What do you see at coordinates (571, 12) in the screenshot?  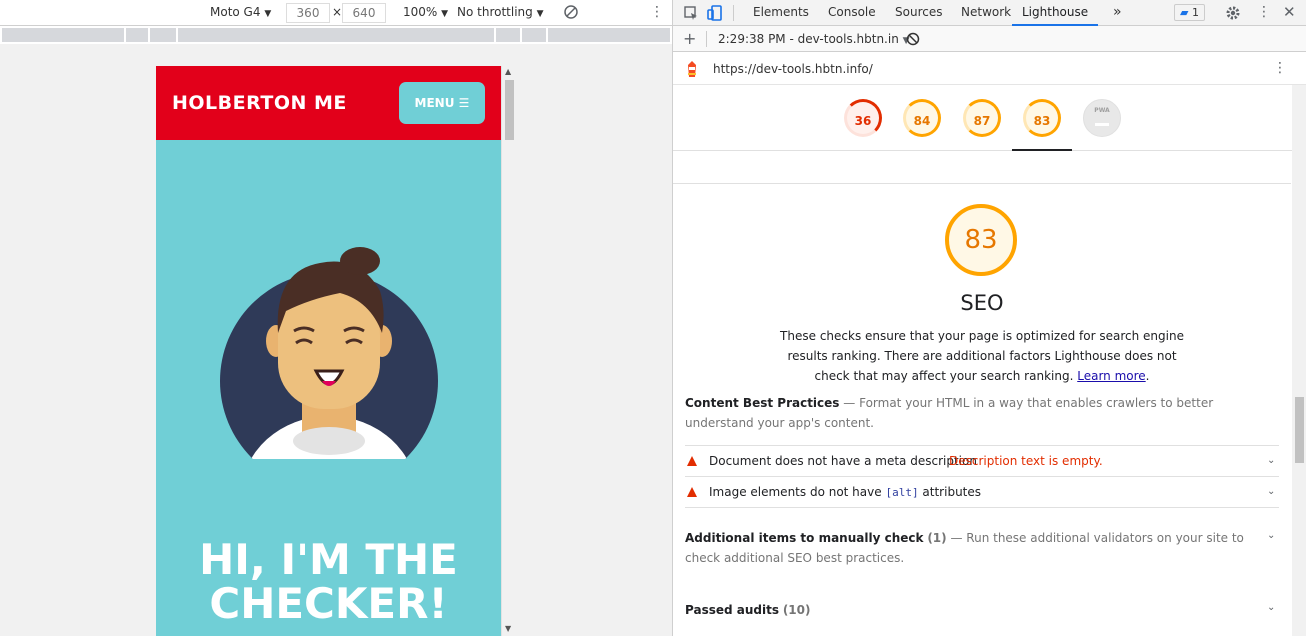 I see `rotate-icon` at bounding box center [571, 12].